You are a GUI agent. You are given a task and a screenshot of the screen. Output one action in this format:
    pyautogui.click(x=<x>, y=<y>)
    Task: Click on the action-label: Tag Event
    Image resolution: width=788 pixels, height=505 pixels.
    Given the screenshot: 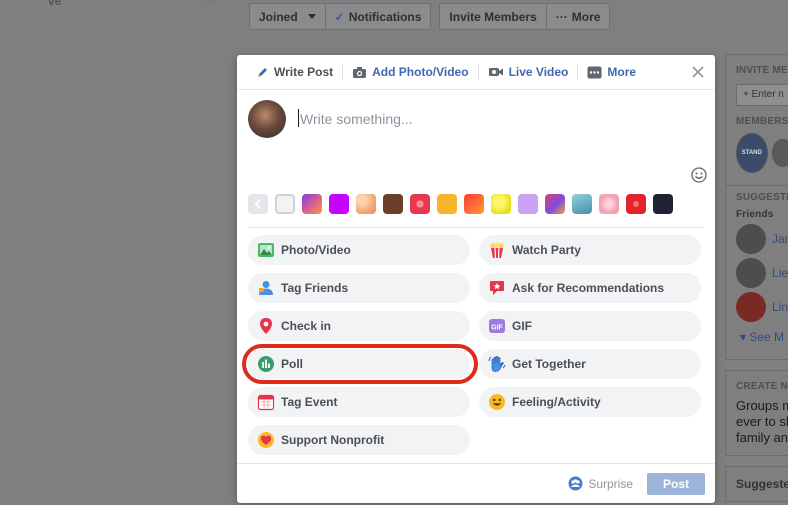 What is the action you would take?
    pyautogui.click(x=309, y=402)
    